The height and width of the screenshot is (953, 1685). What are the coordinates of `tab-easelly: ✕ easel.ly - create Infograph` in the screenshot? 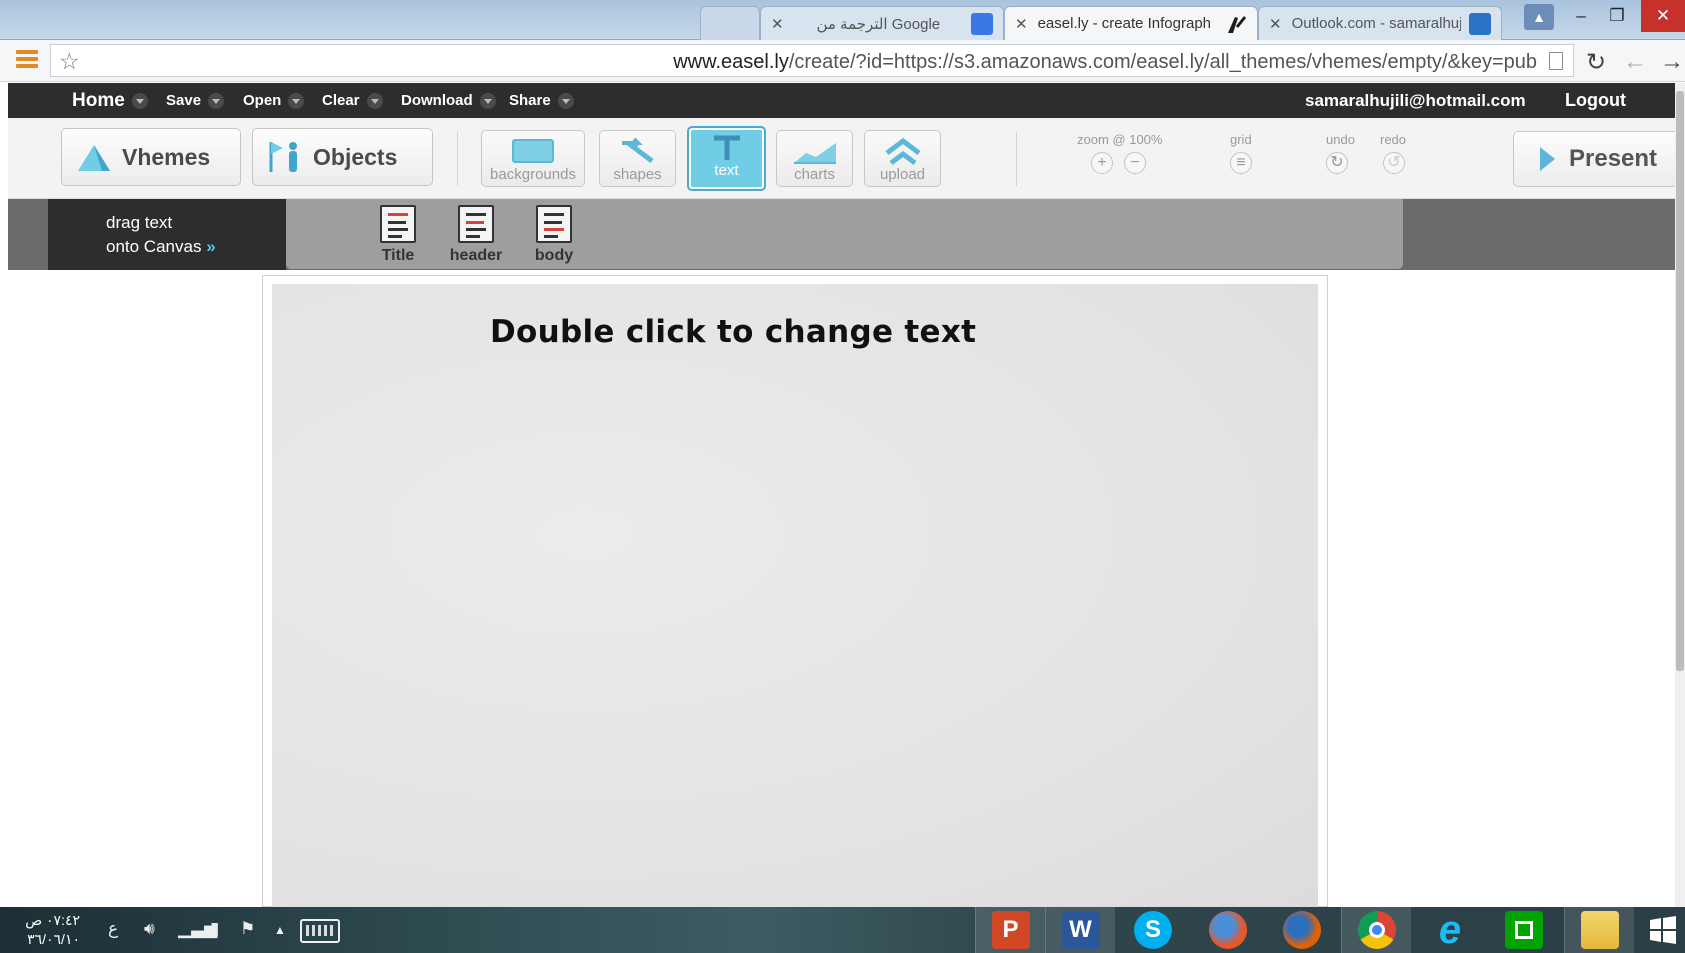 It's located at (1131, 23).